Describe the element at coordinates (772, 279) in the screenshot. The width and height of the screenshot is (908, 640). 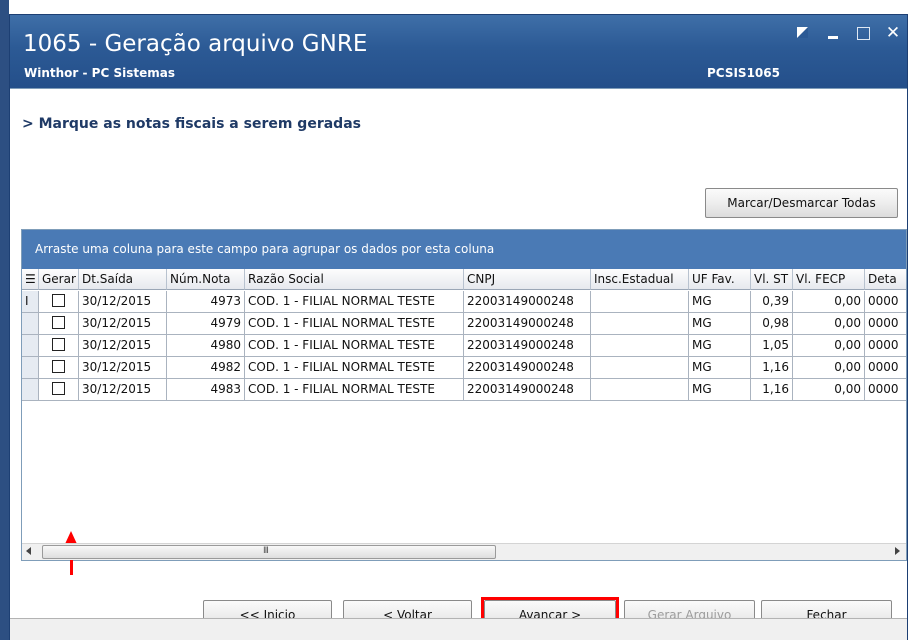
I see `col-header-vl-st: Vl. ST` at that location.